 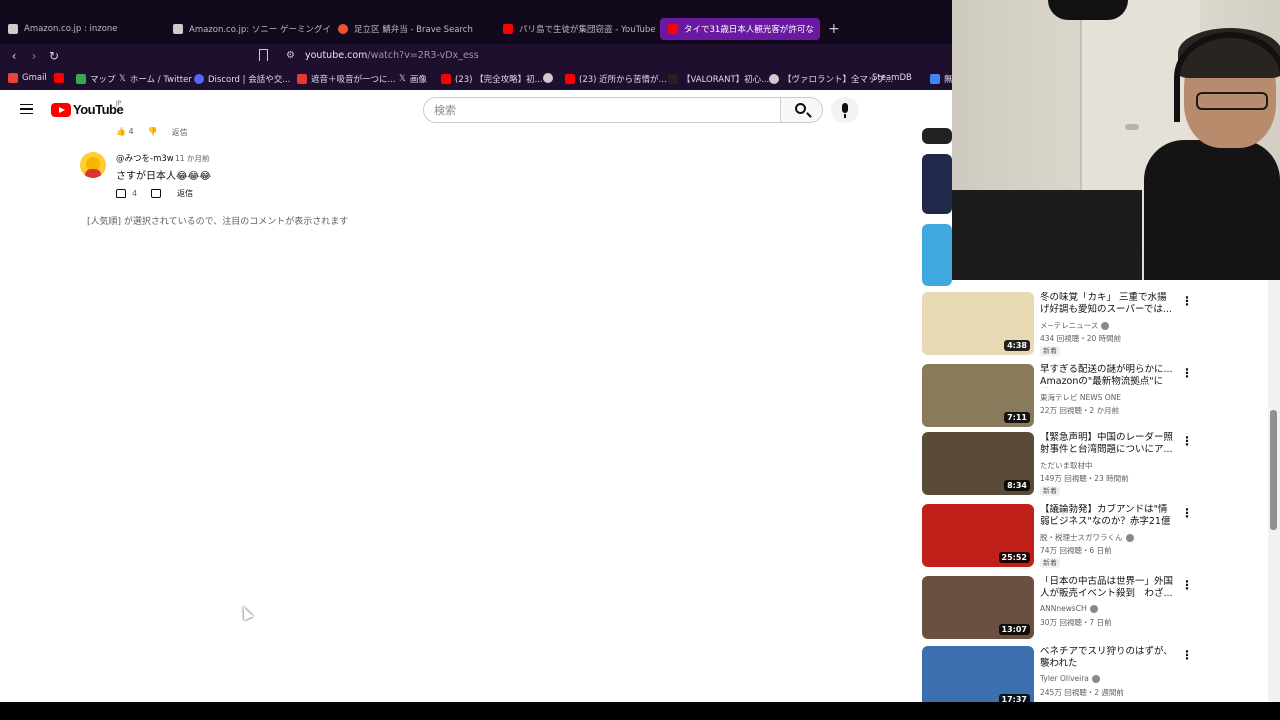 What do you see at coordinates (673, 29) in the screenshot?
I see `youtube-favicon-icon` at bounding box center [673, 29].